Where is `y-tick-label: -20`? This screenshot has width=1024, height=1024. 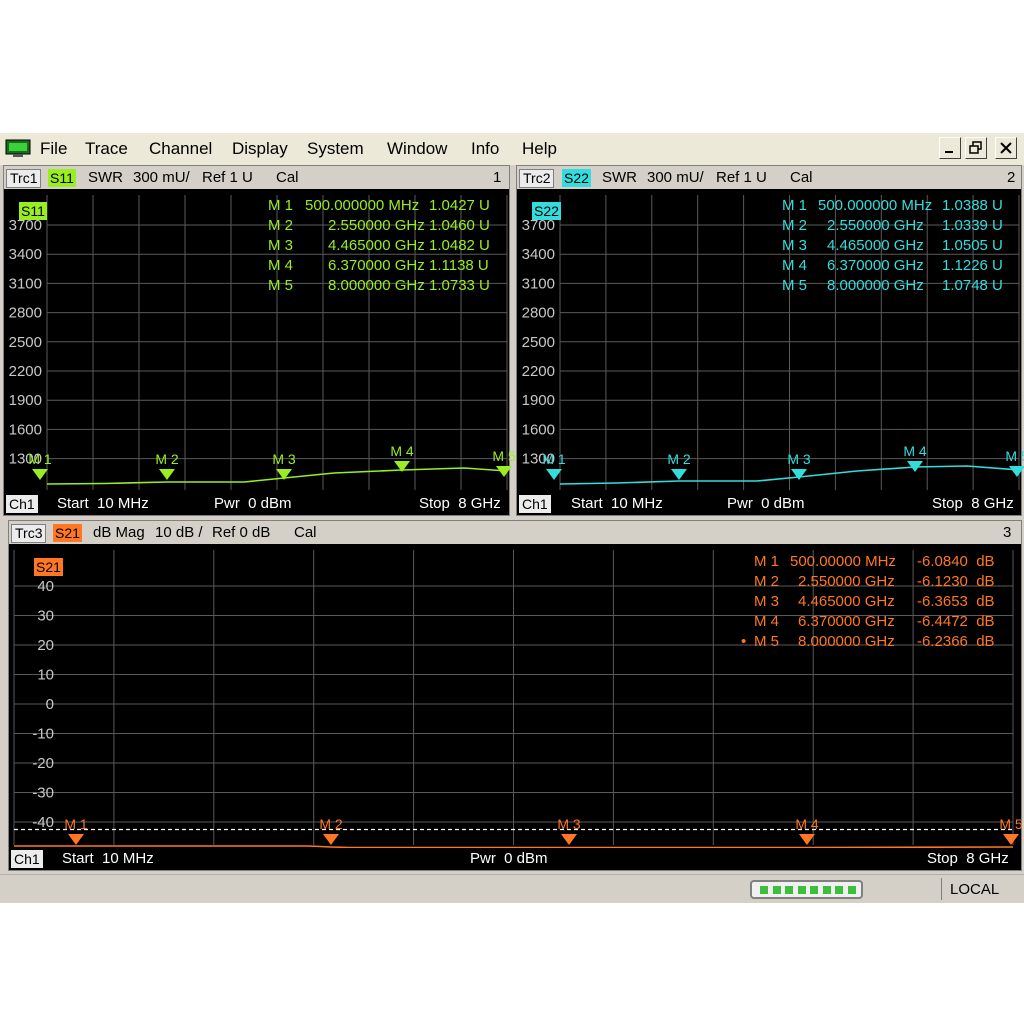 y-tick-label: -20 is located at coordinates (43, 763).